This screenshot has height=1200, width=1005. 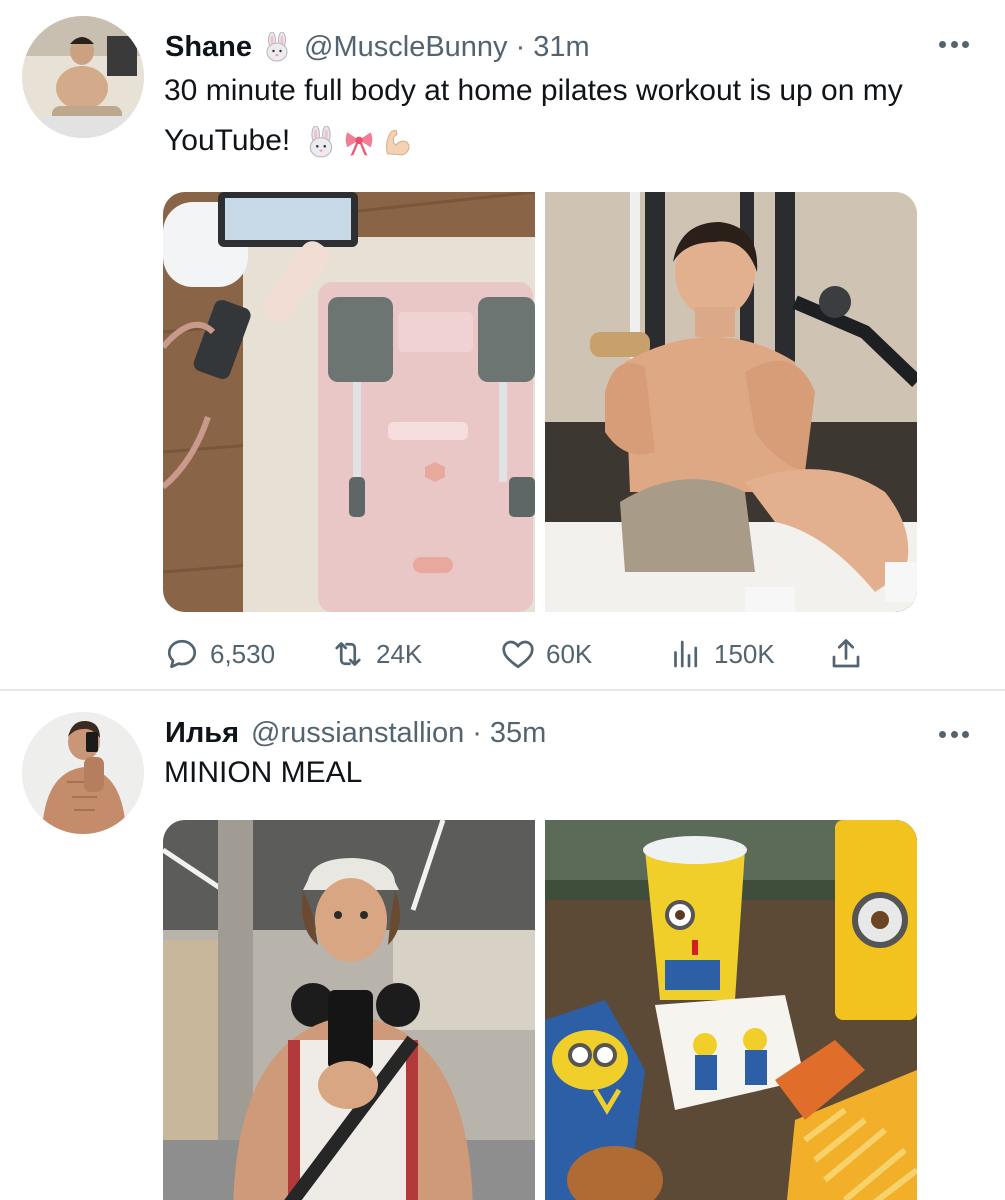 What do you see at coordinates (518, 733) in the screenshot?
I see `timestamp: 35m` at bounding box center [518, 733].